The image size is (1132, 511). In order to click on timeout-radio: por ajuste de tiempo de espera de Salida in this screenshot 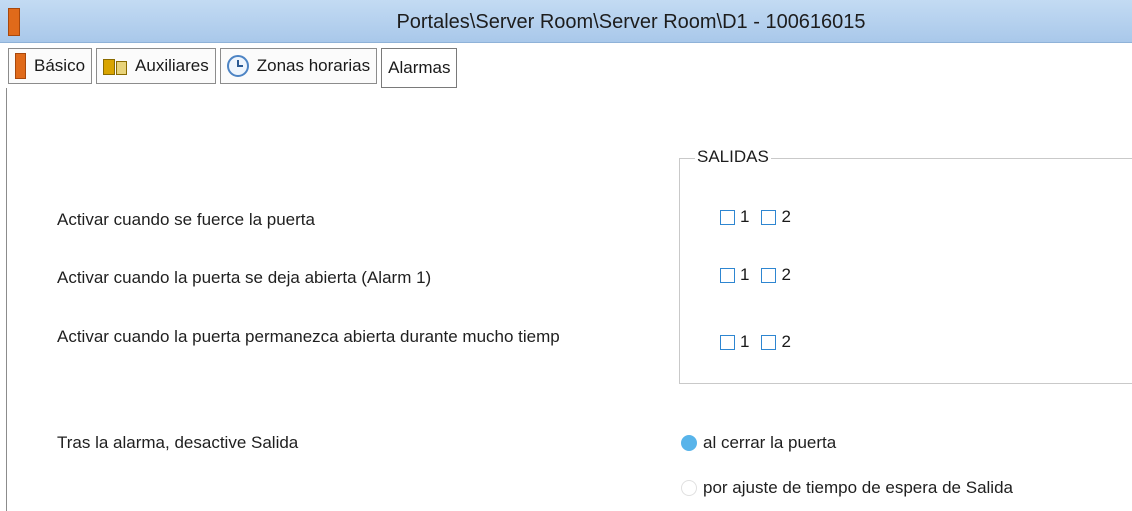, I will do `click(847, 488)`.